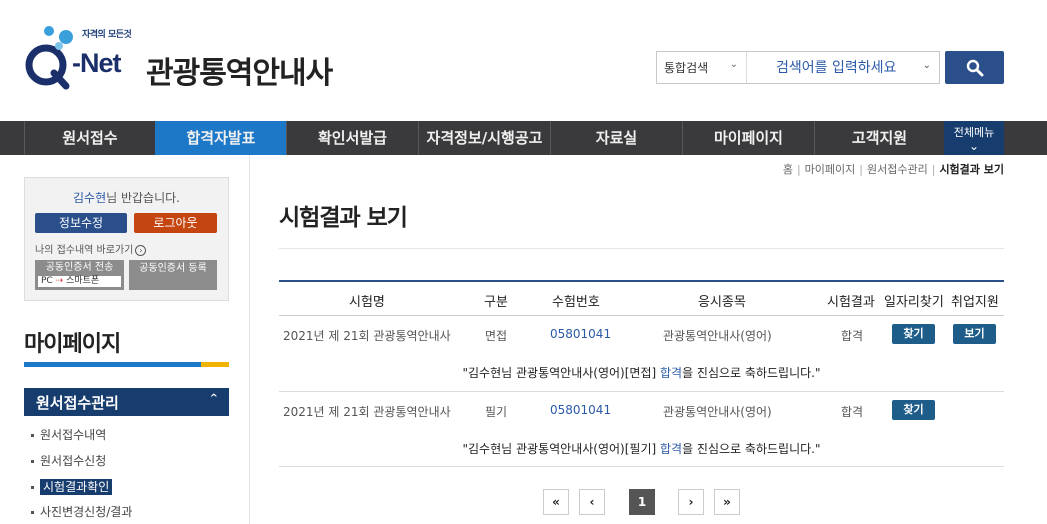 The height and width of the screenshot is (524, 1047). Describe the element at coordinates (79, 275) in the screenshot. I see `cert-send-button: 공동인증서 전송 PC ⇢ 스마트폰` at that location.